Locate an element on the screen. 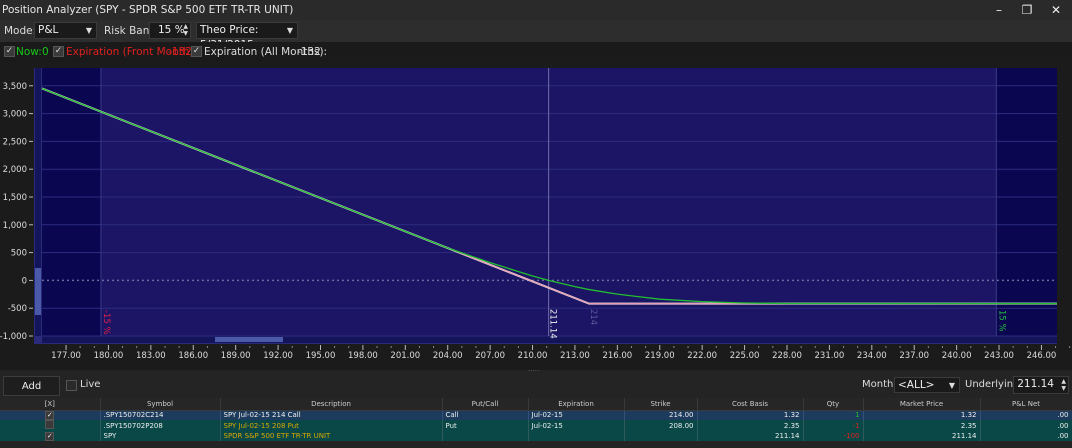 This screenshot has height=448, width=1072. cell-strike is located at coordinates (661, 436).